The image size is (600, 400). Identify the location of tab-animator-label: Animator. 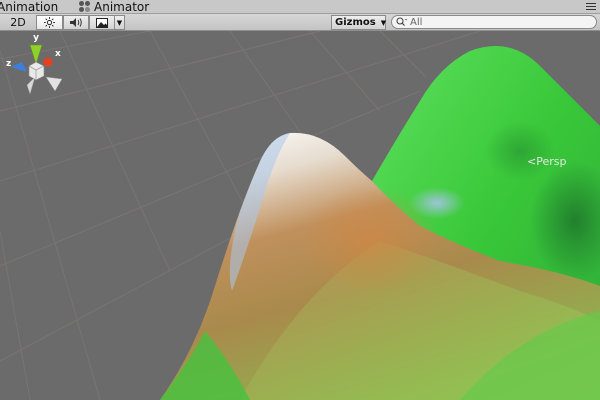
(122, 7).